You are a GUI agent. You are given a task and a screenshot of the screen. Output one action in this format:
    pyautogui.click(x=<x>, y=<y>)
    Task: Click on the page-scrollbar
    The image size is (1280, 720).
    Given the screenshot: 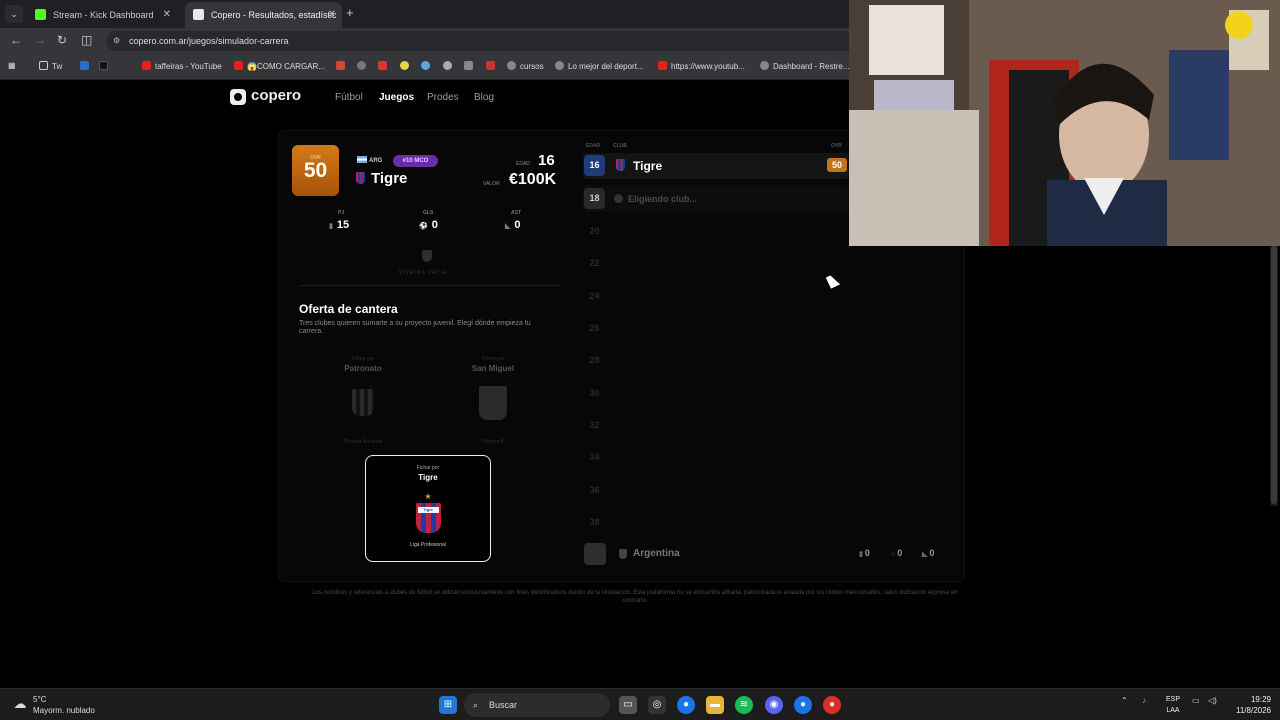 What is the action you would take?
    pyautogui.click(x=1274, y=376)
    